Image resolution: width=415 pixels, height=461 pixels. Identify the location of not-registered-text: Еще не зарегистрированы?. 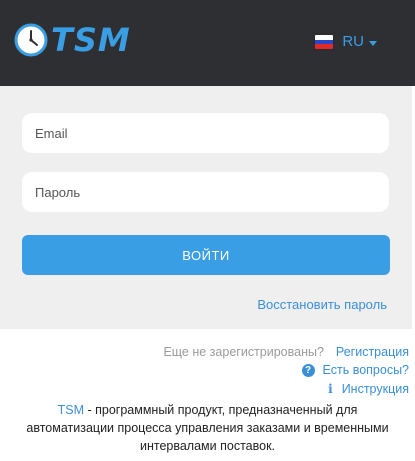
(243, 352).